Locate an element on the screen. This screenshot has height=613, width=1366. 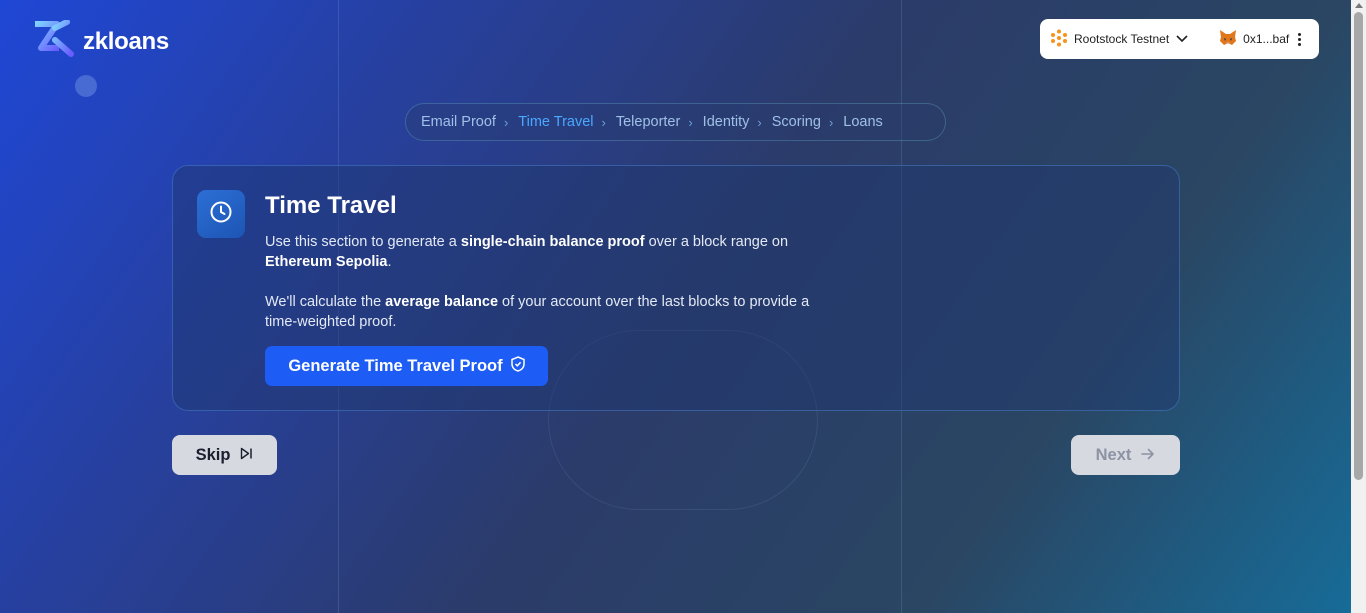
wallet-widget: Rootstock Testnet 0x1...baf is located at coordinates (1179, 39).